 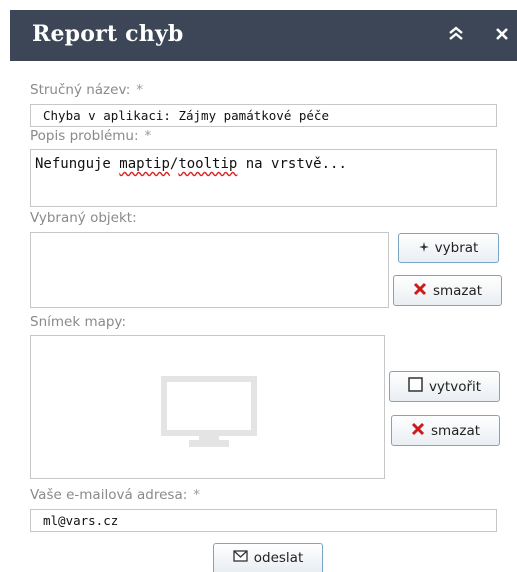 I want to click on create-snapshot-button: vytvořit, so click(x=444, y=386).